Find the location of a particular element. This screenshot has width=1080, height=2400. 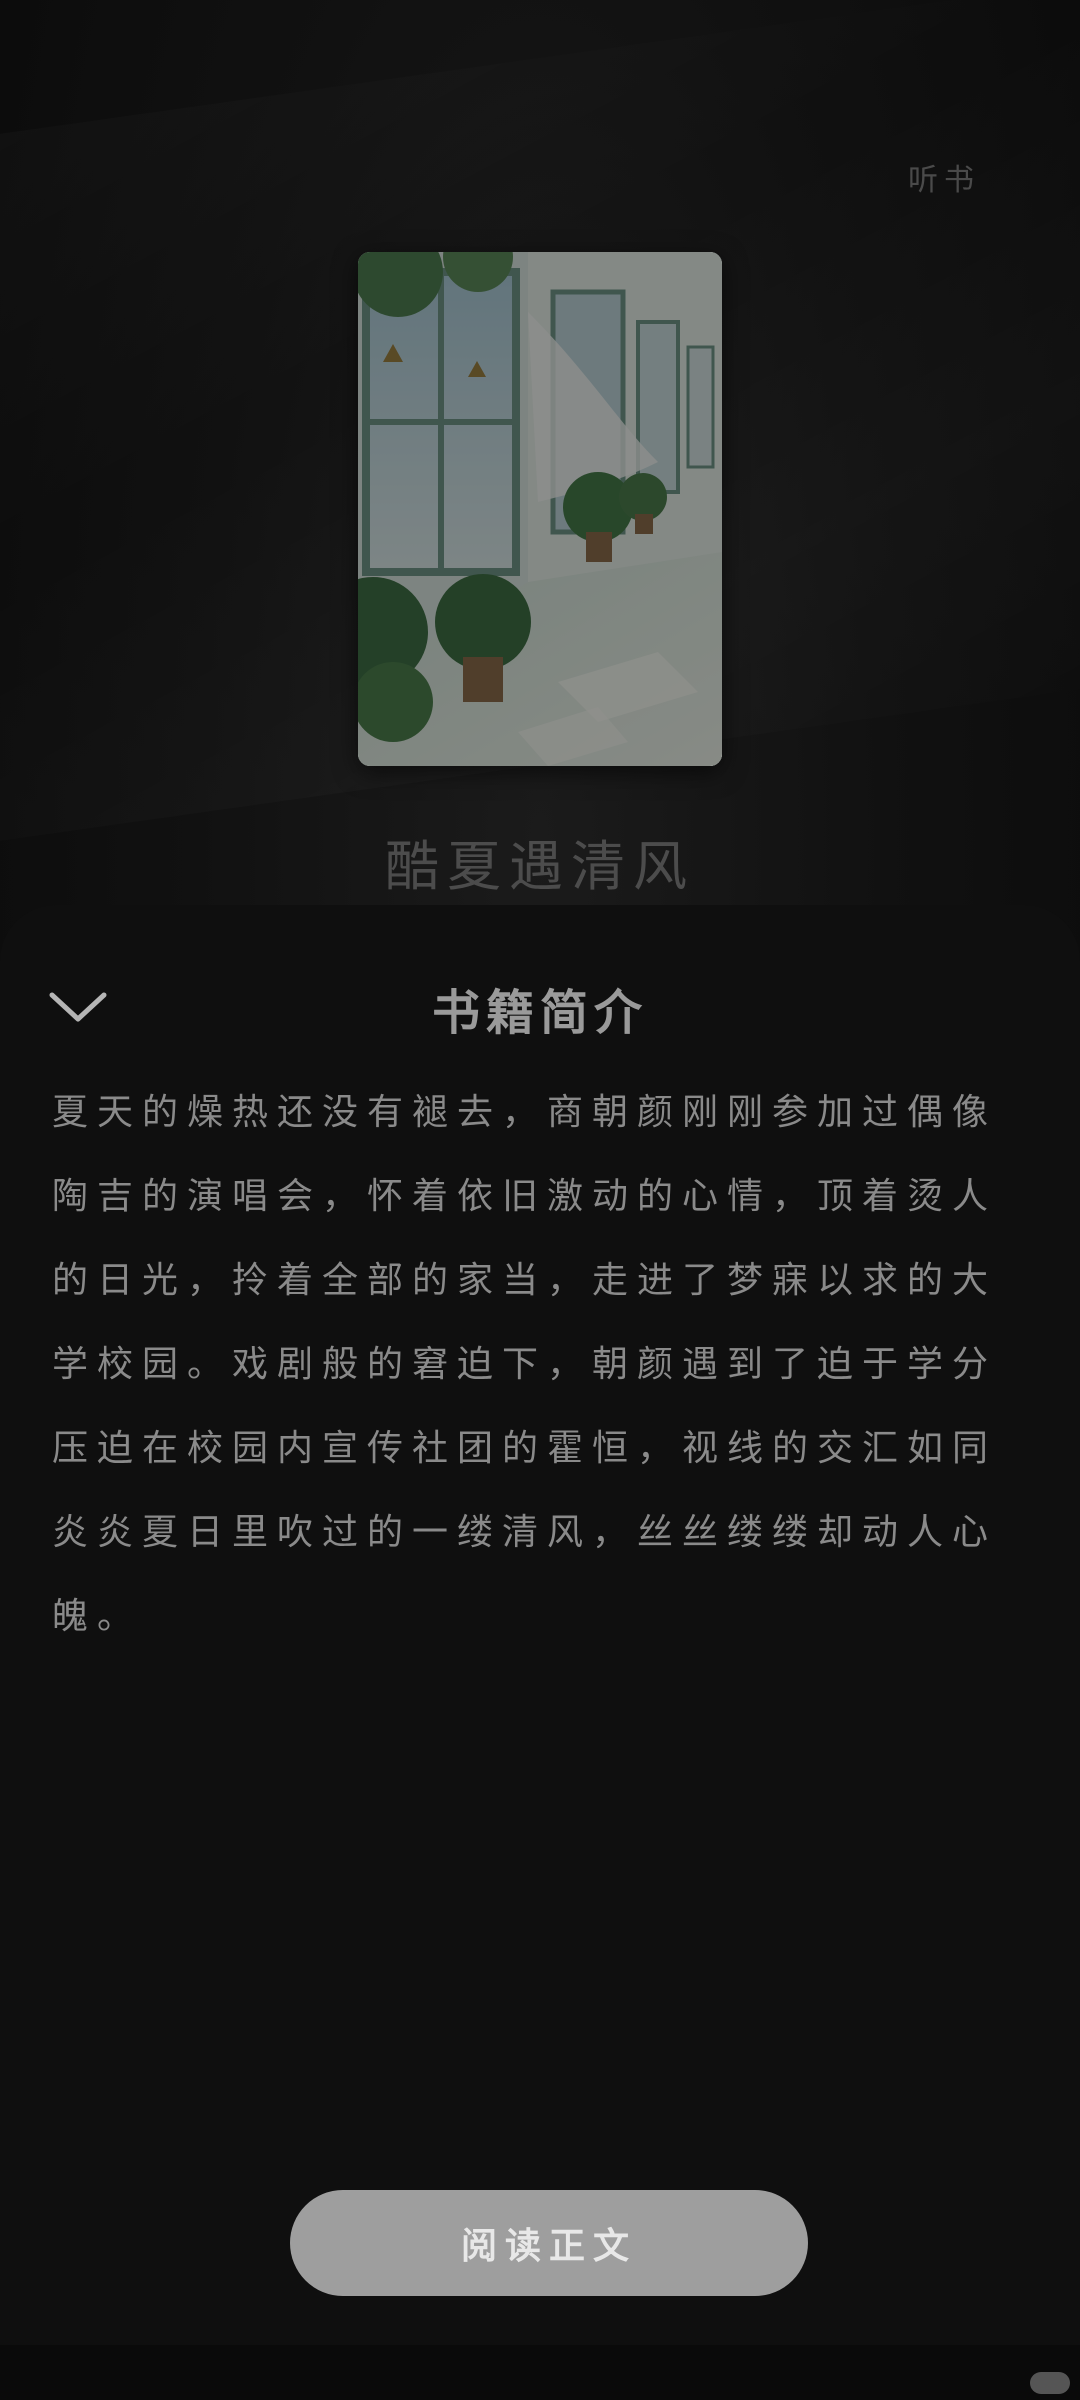

book-title: 酷夏遇清风 is located at coordinates (540, 866).